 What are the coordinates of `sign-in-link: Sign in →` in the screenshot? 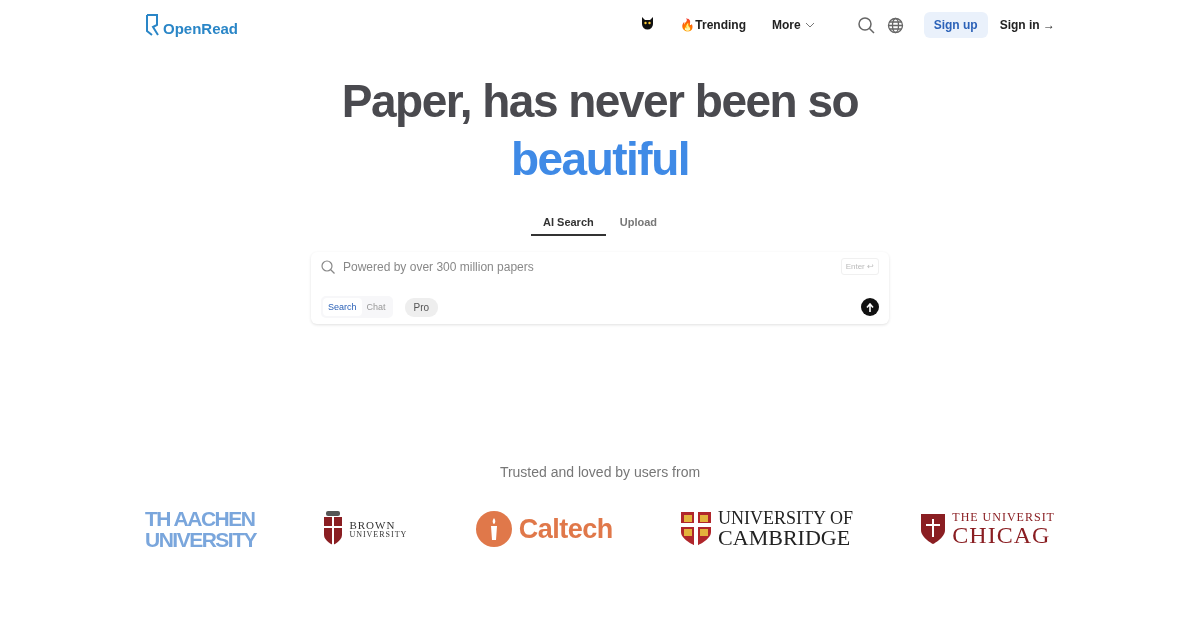 It's located at (1027, 25).